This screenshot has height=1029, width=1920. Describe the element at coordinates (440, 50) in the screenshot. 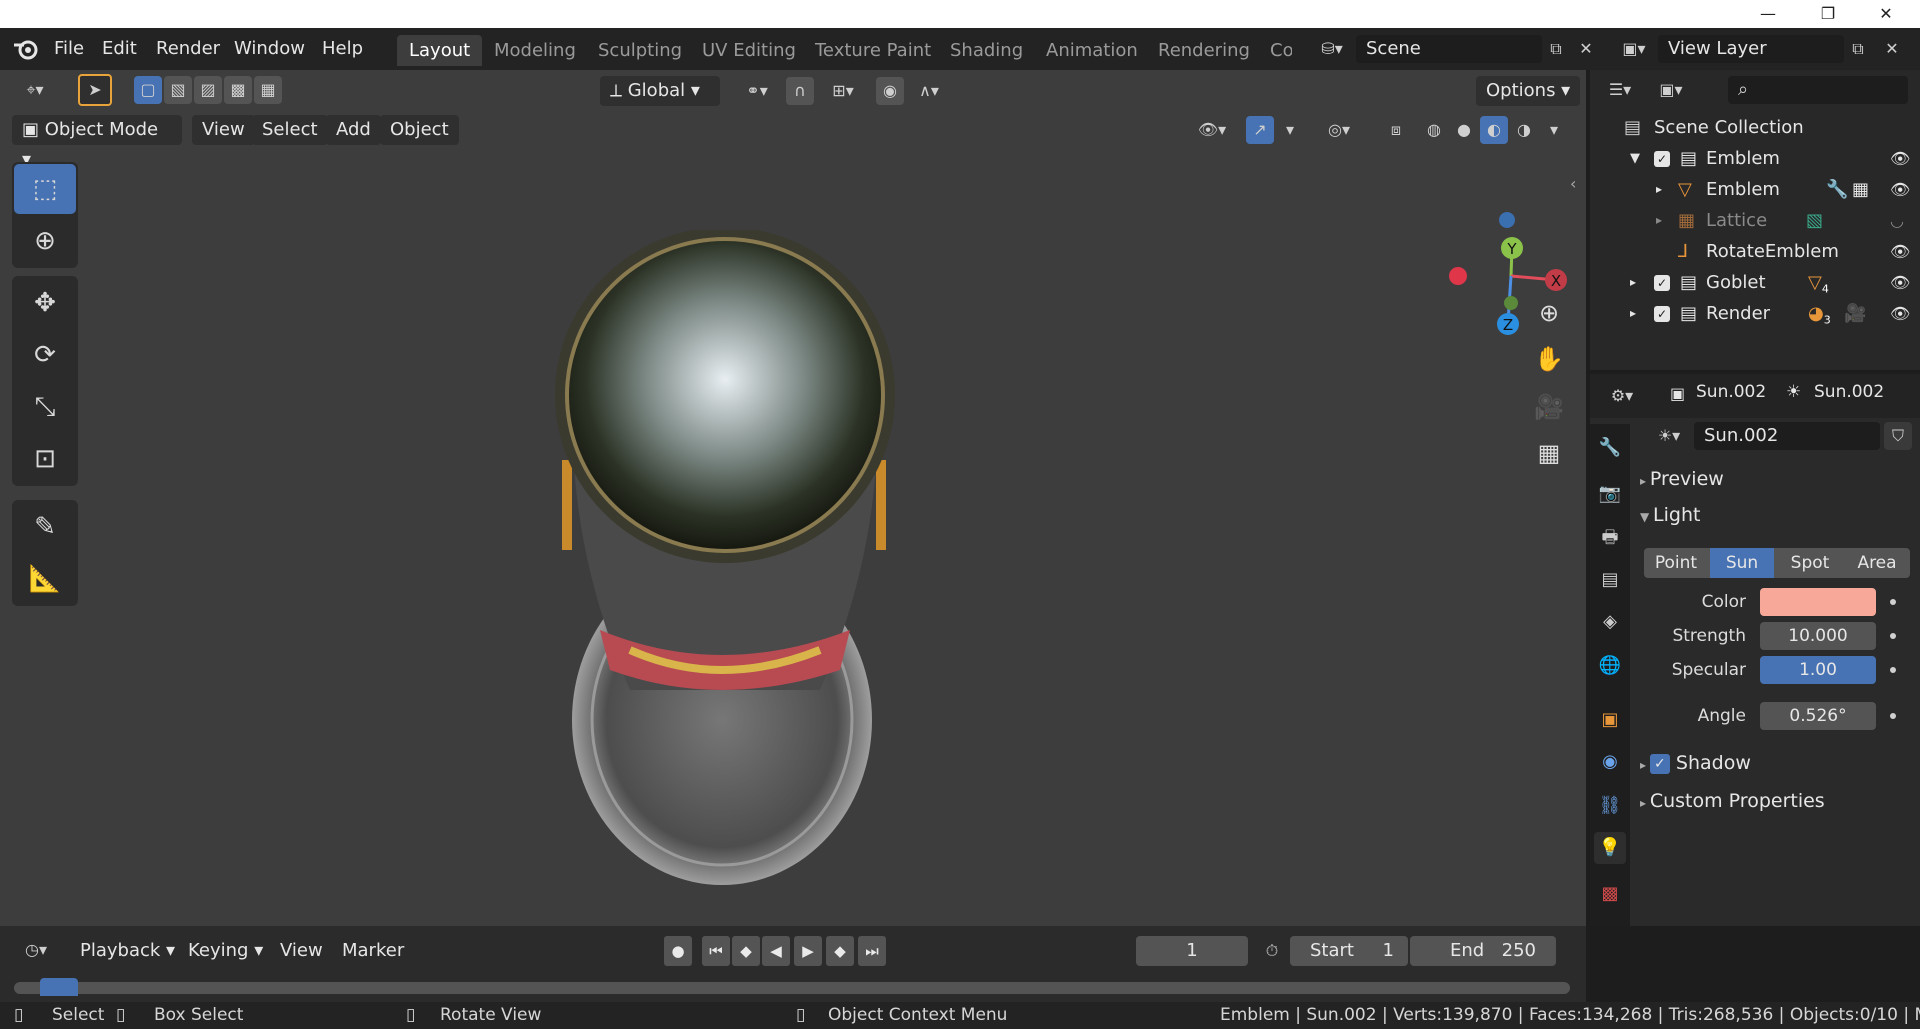

I see `tab-layout: Layout` at that location.